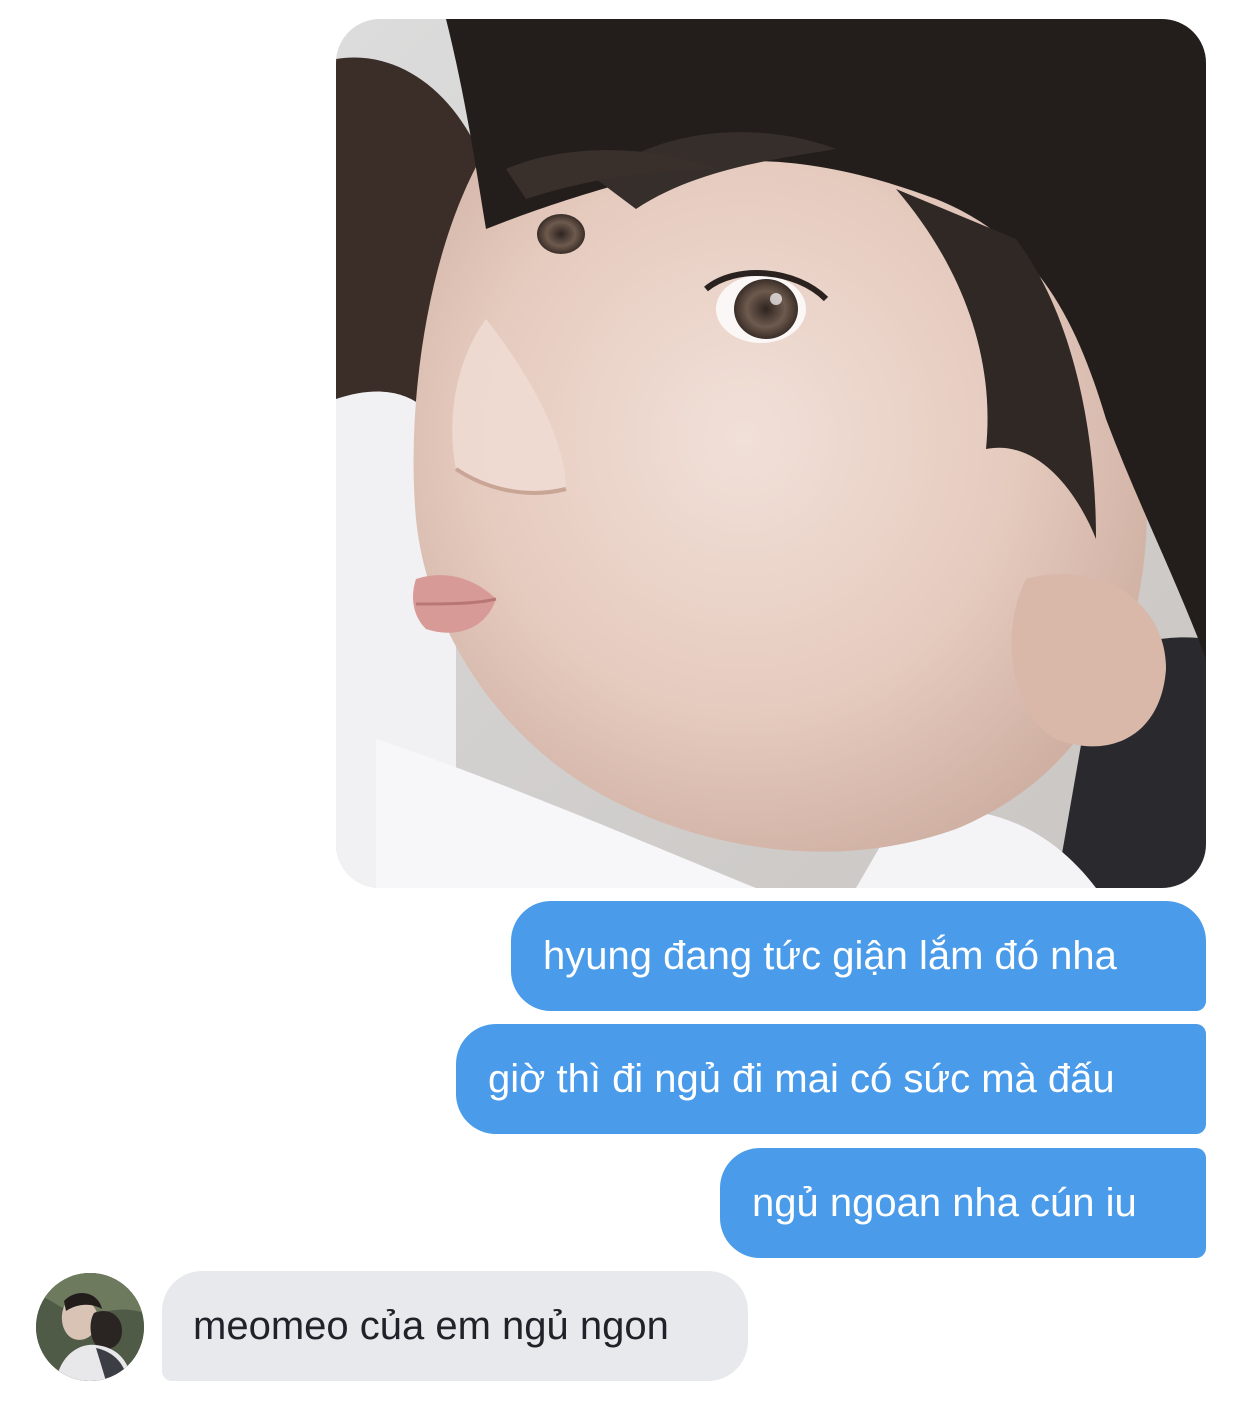 Image resolution: width=1242 pixels, height=1425 pixels. I want to click on contact-avatar, so click(90, 1327).